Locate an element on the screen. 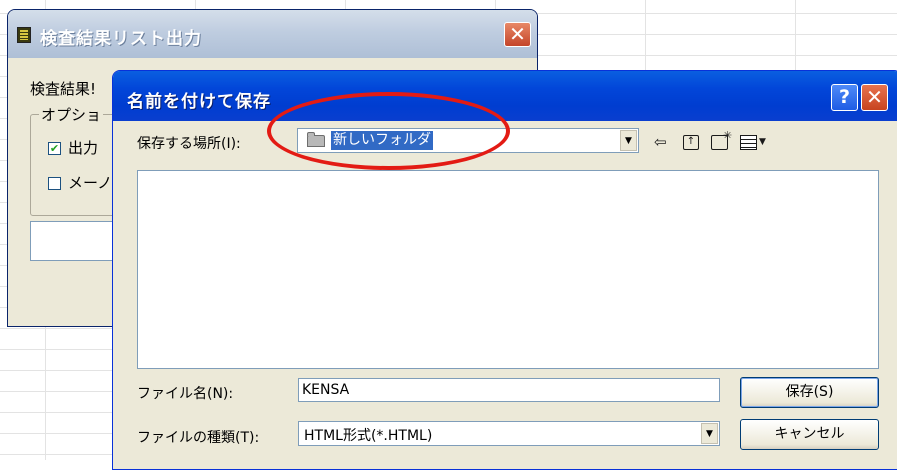  back-arrow-icon: ⇦ is located at coordinates (660, 142).